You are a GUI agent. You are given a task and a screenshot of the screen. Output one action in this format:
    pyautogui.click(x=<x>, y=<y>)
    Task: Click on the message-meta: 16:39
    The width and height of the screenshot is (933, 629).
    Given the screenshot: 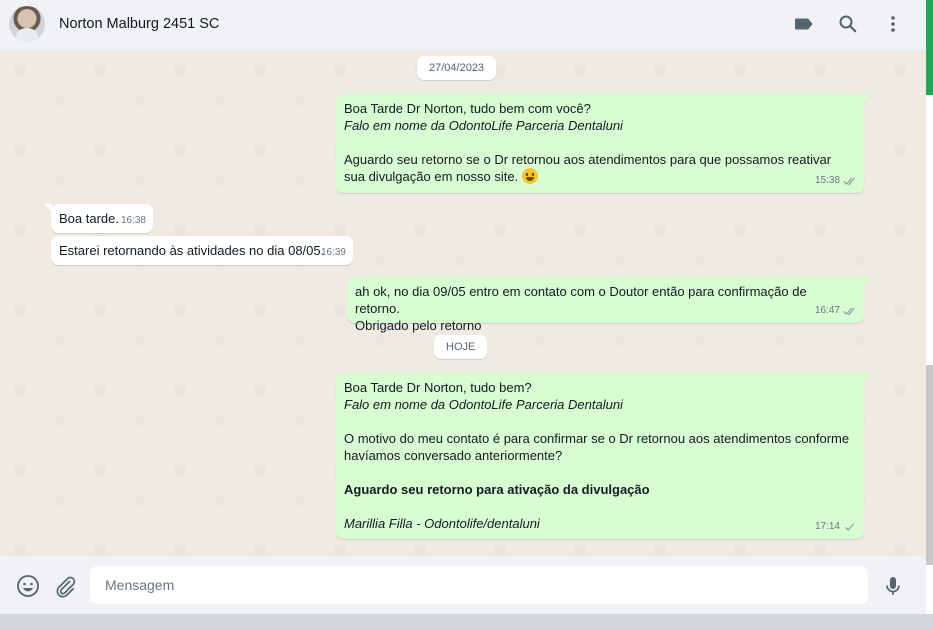 What is the action you would take?
    pyautogui.click(x=333, y=252)
    